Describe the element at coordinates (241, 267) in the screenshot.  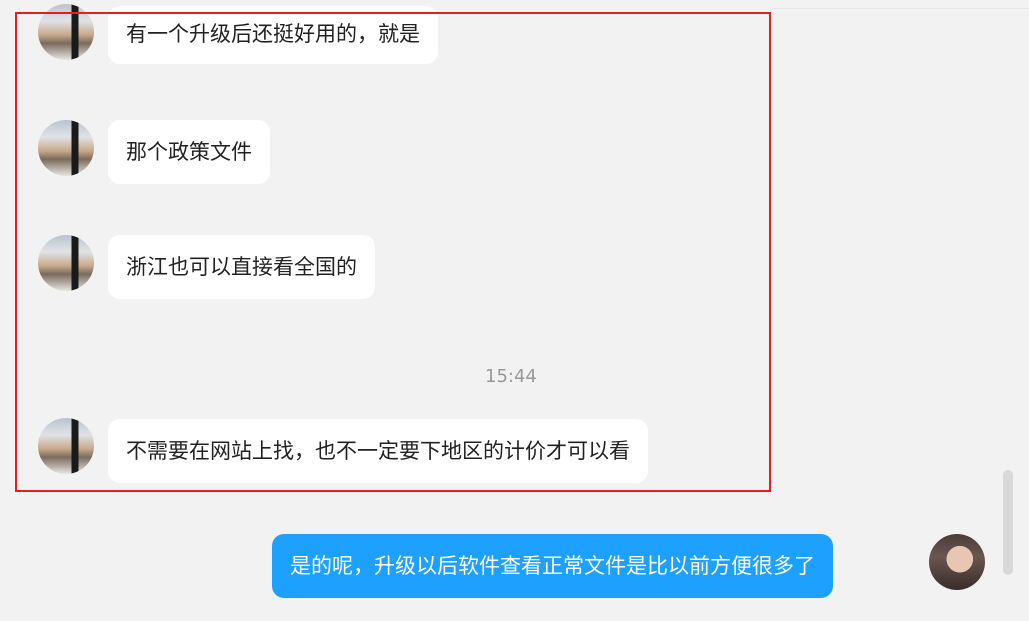
I see `message-bubble: 浙江也可以直接看全国的` at that location.